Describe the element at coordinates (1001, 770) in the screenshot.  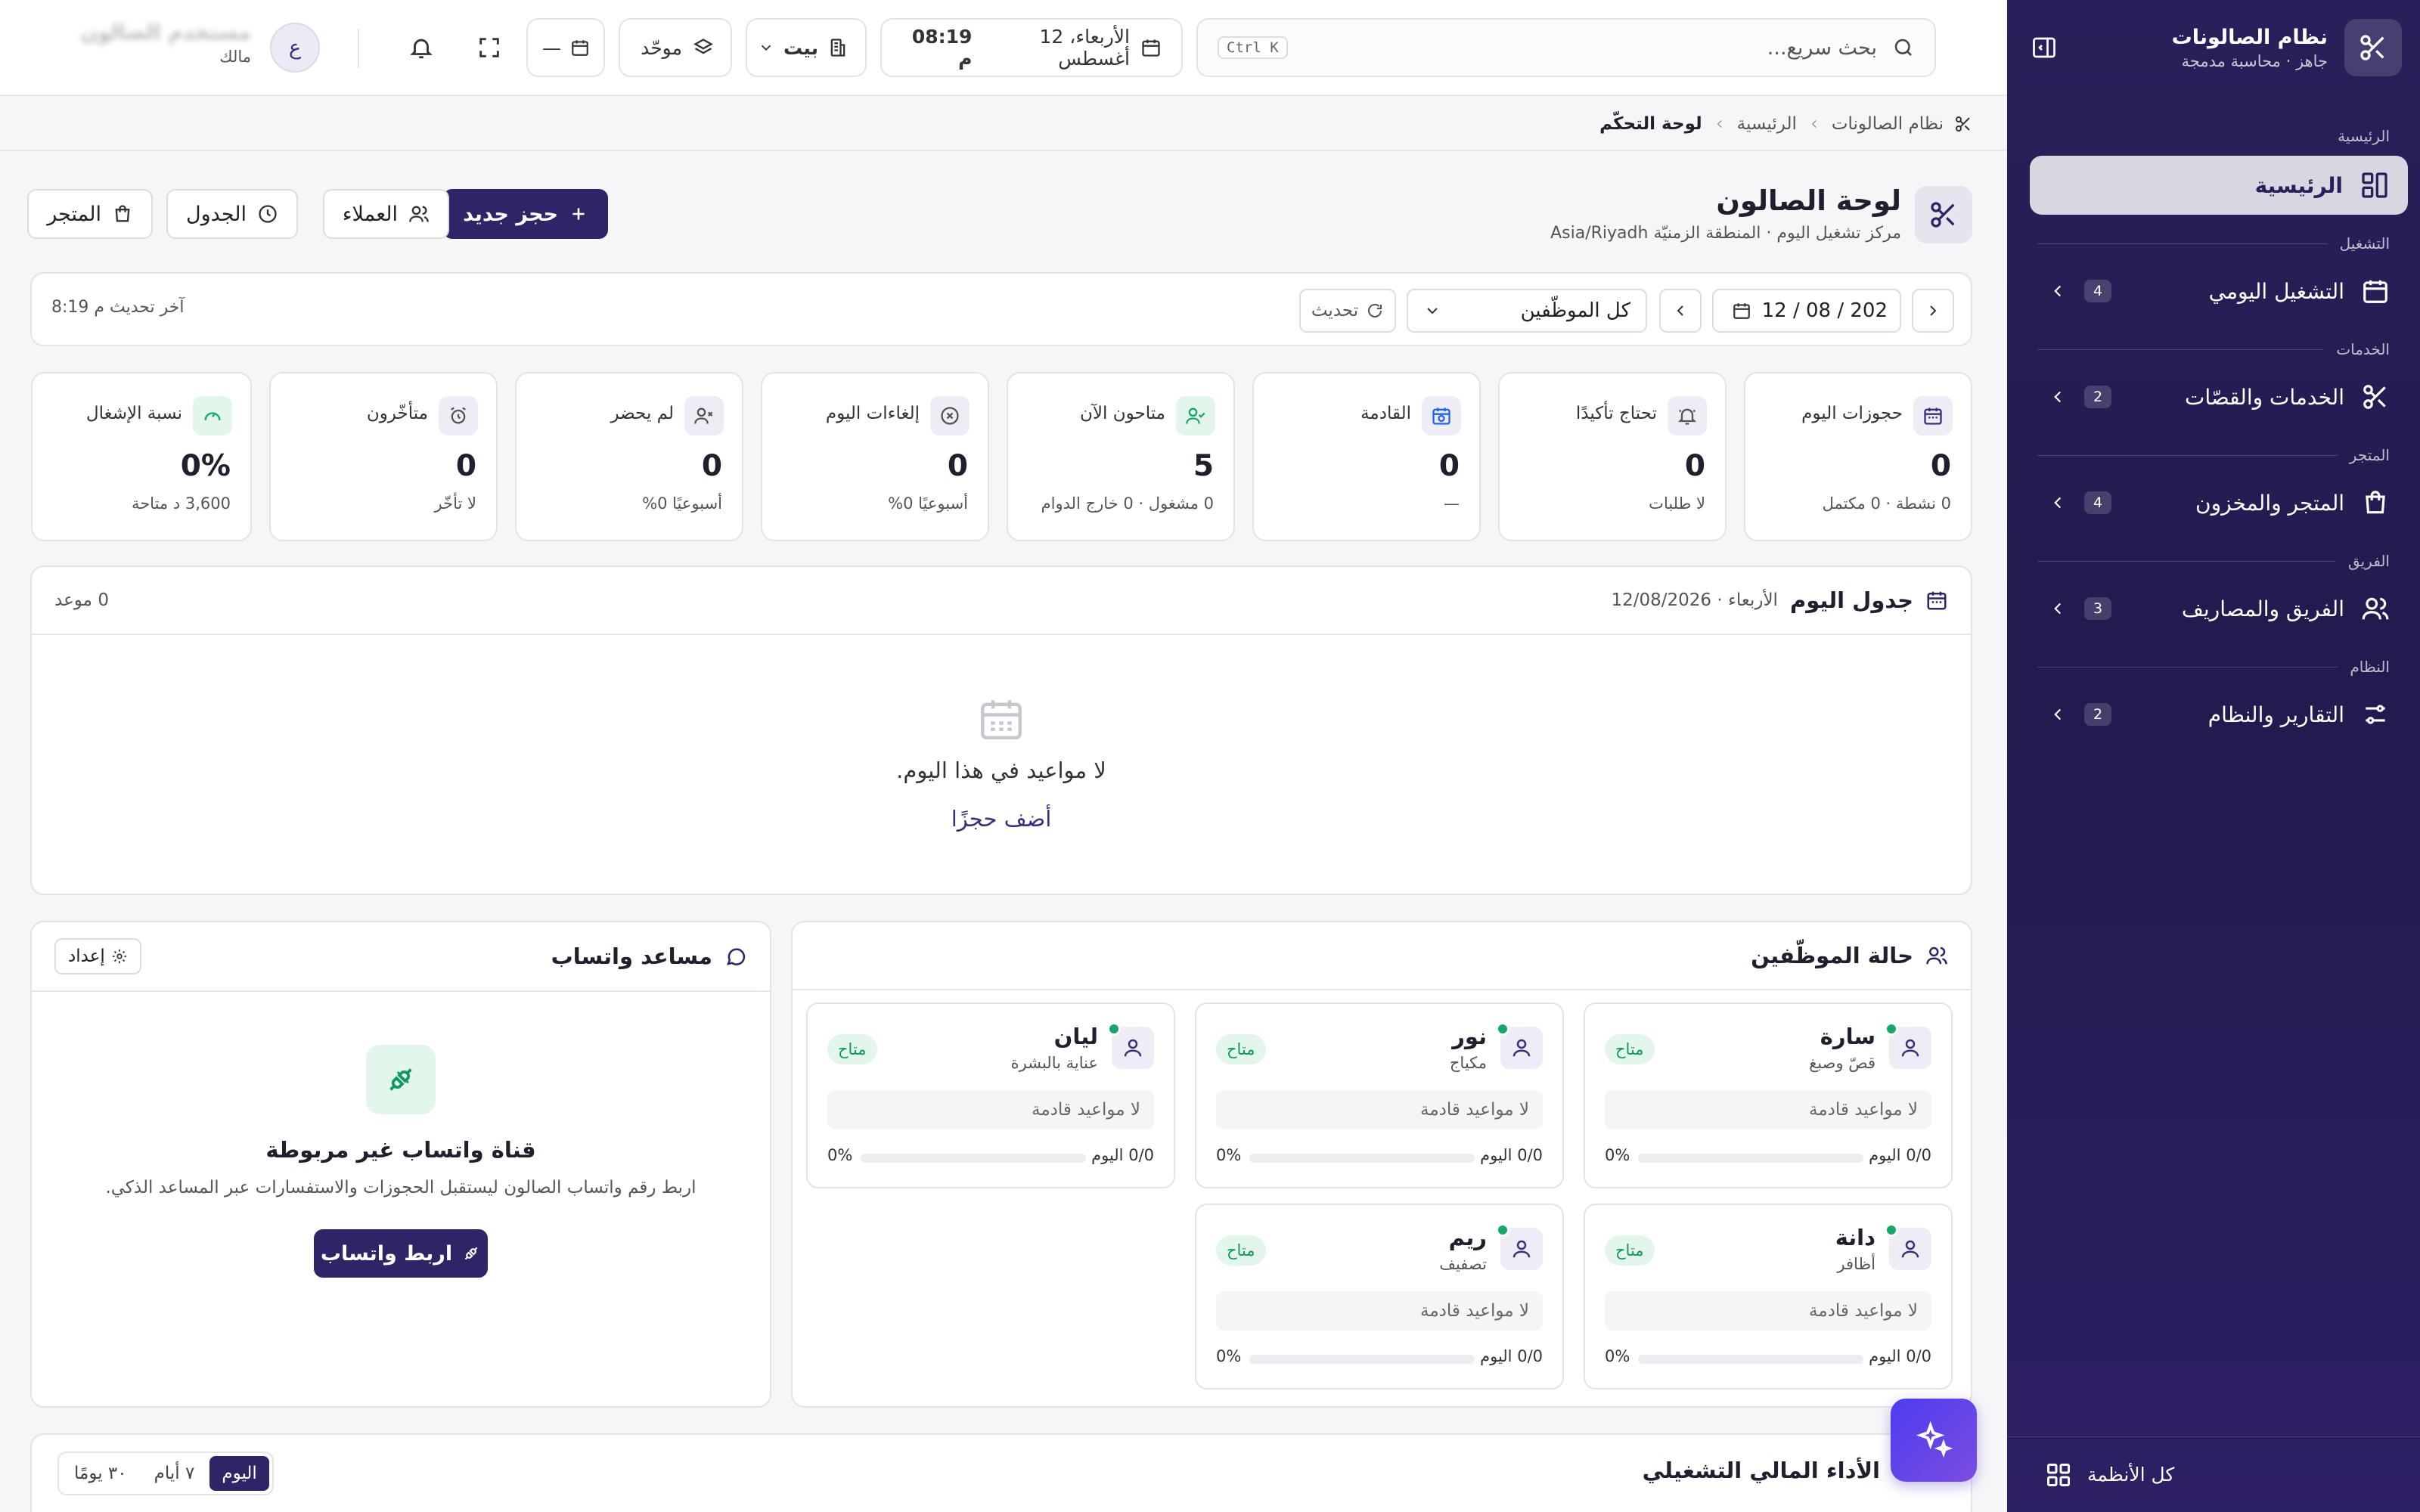
I see `empty-state-text: لا مواعيد في هذا اليوم.` at that location.